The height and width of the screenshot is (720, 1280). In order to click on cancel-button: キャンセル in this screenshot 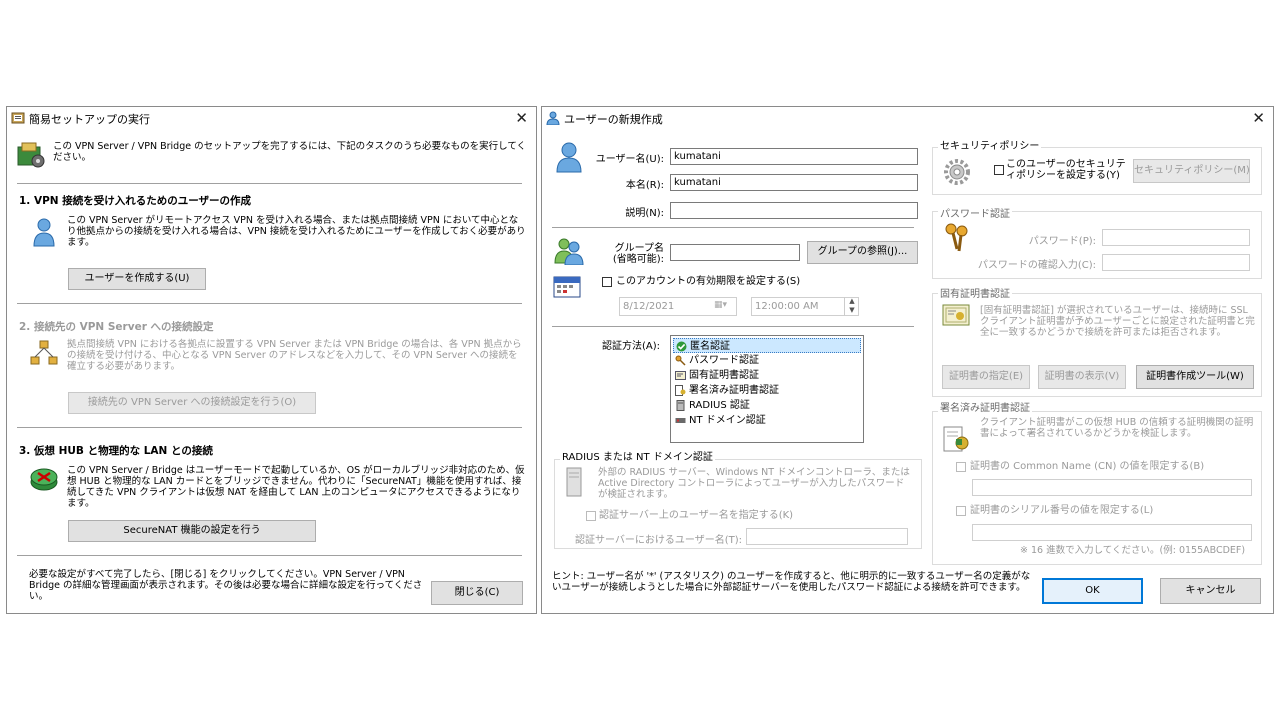, I will do `click(1210, 591)`.